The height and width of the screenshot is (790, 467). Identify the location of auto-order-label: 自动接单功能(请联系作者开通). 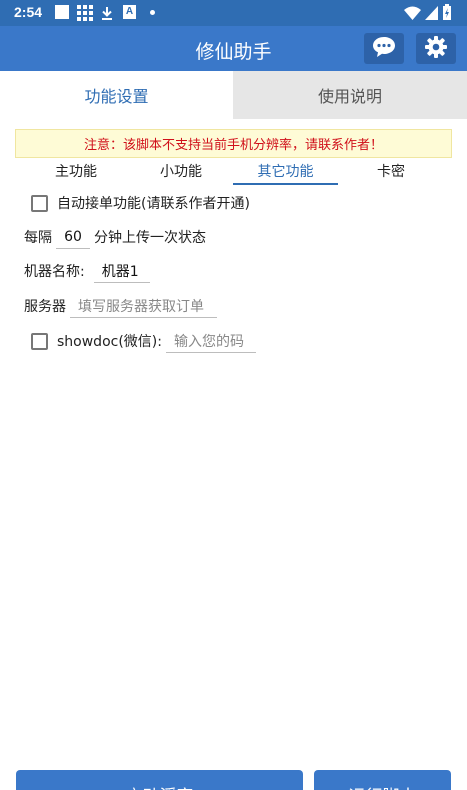
(153, 204).